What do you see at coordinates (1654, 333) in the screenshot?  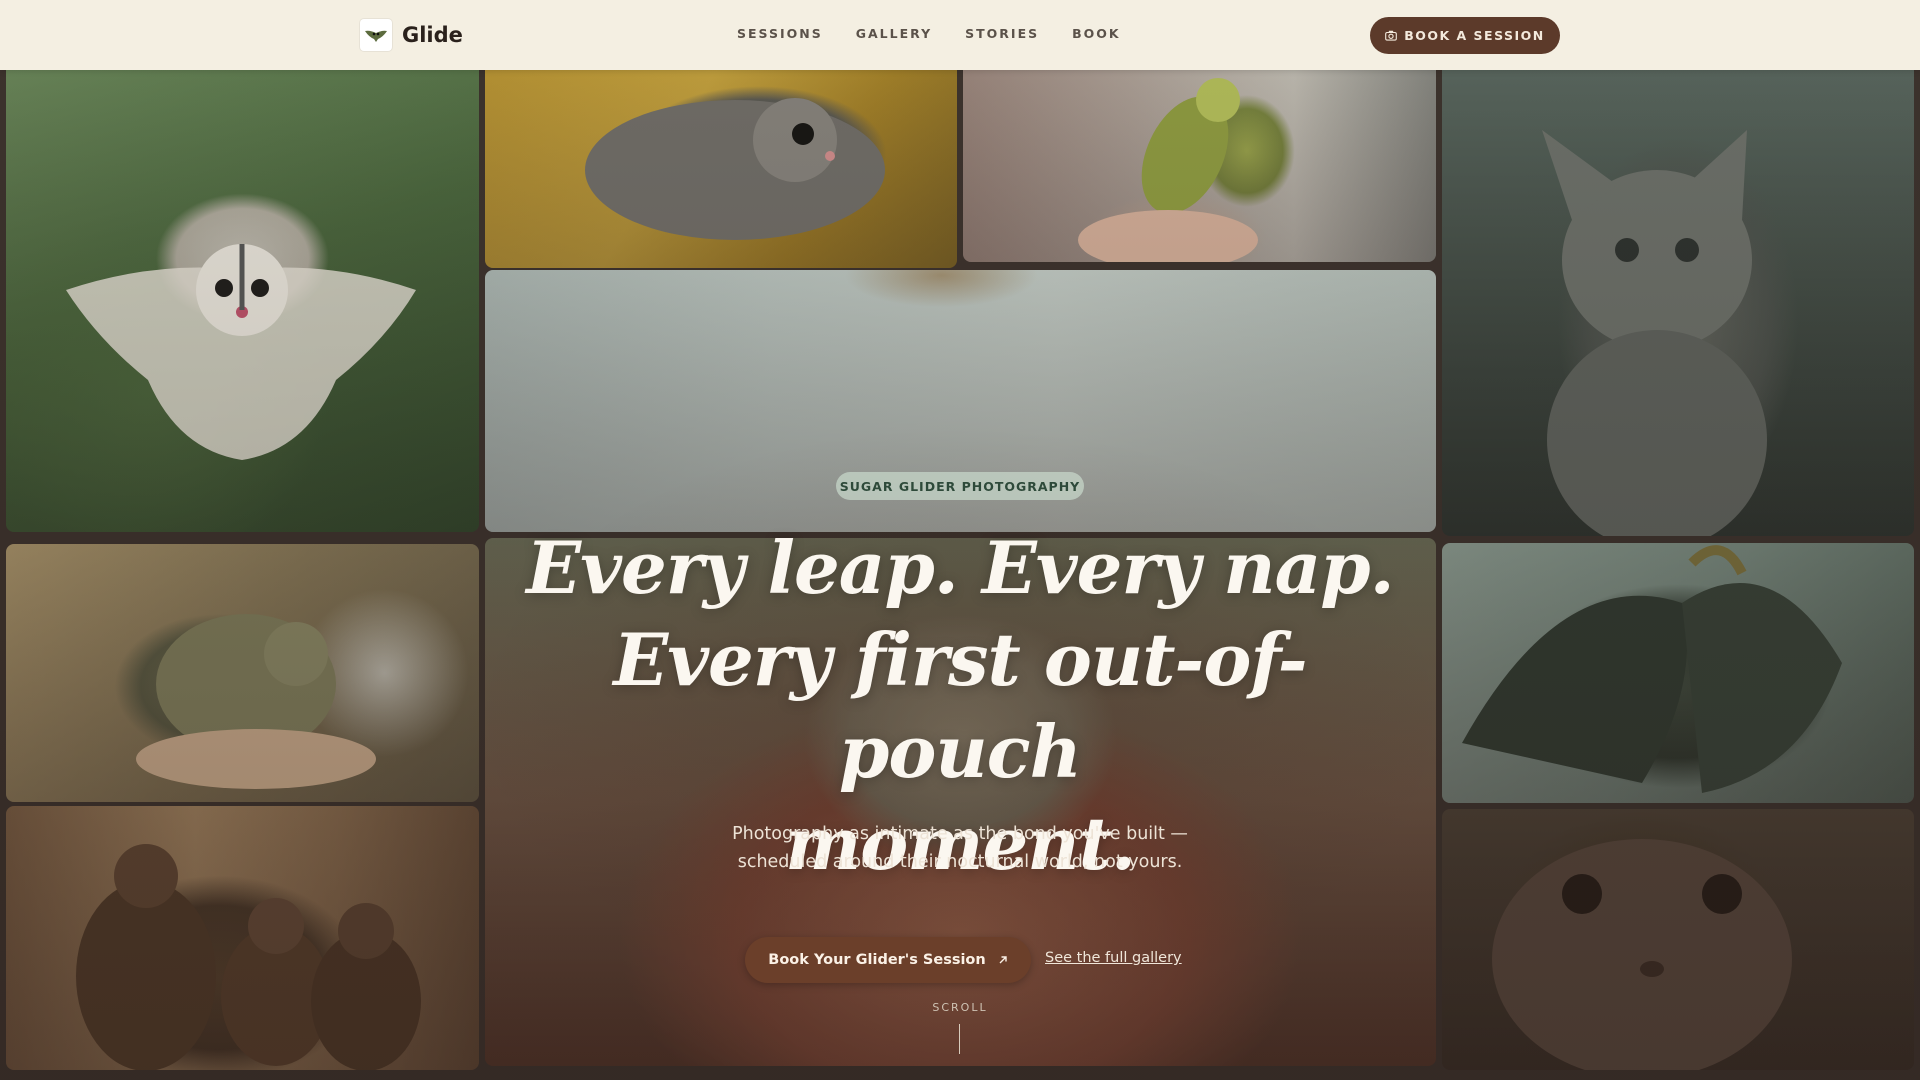 I see `cat-shape` at bounding box center [1654, 333].